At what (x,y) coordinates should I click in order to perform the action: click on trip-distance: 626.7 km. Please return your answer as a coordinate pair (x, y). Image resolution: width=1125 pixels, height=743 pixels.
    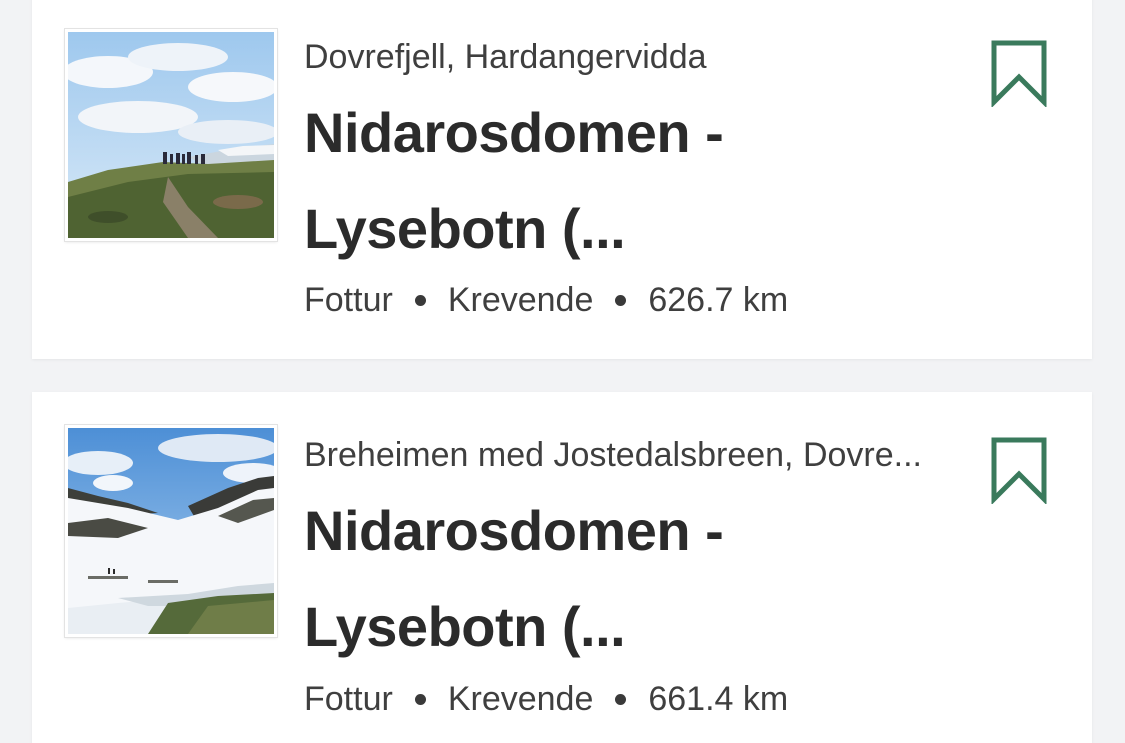
    Looking at the image, I should click on (718, 300).